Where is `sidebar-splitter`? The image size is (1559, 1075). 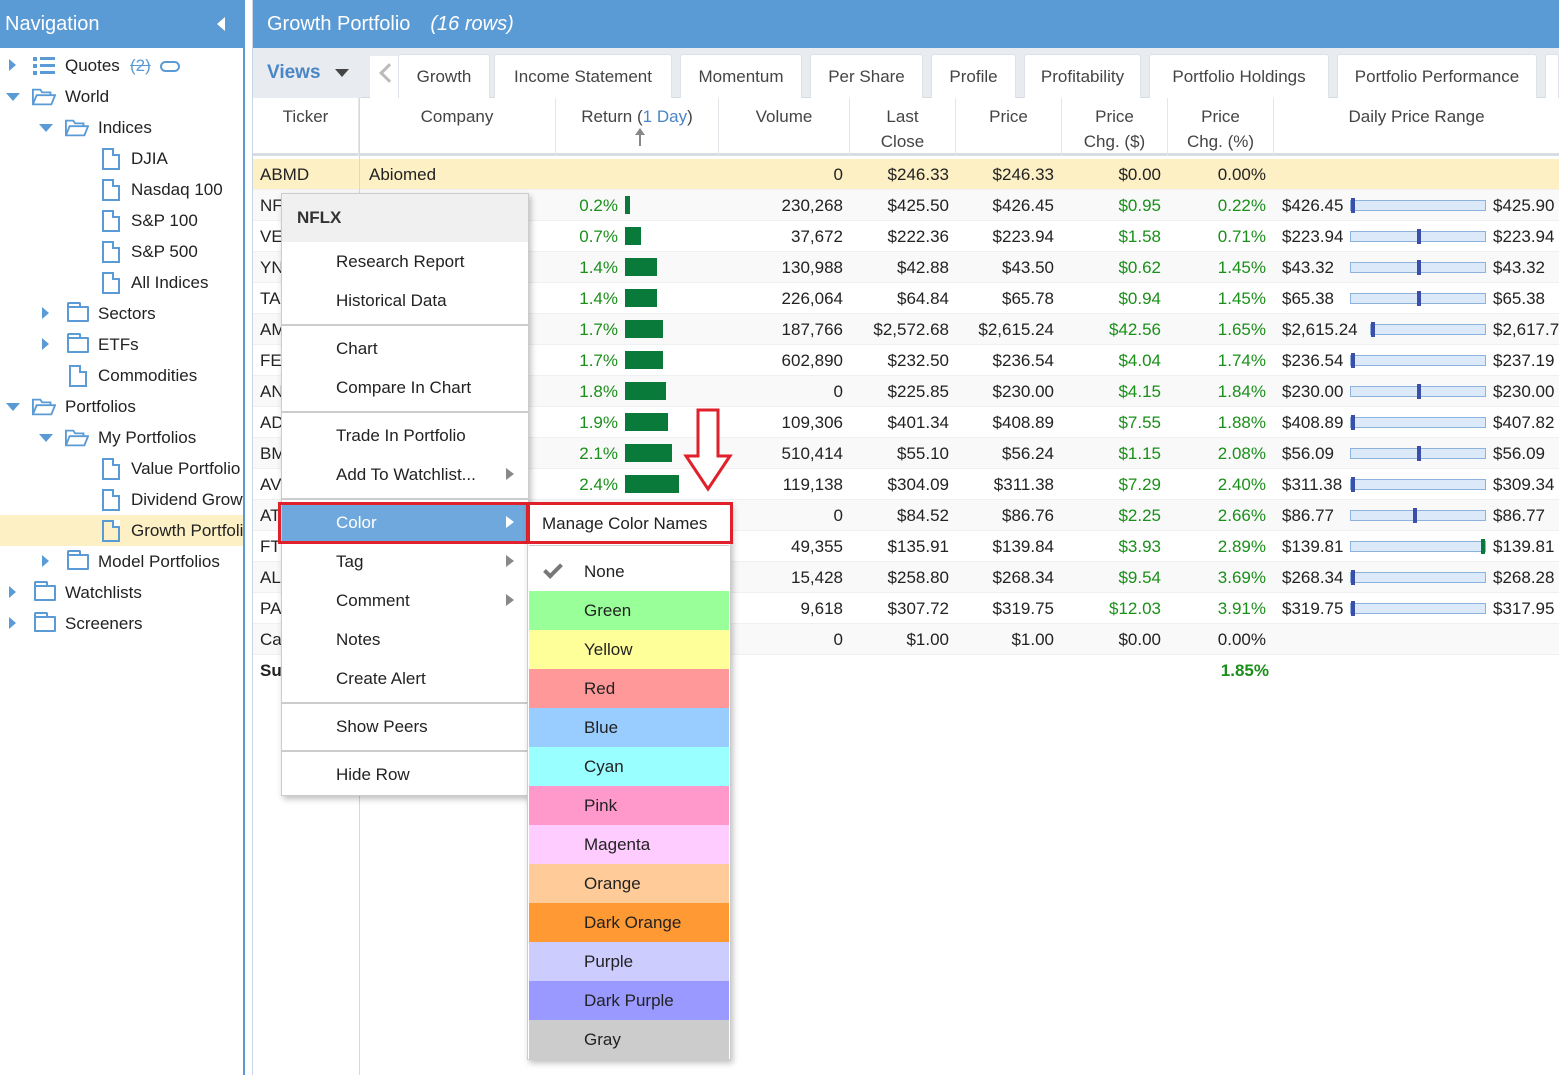
sidebar-splitter is located at coordinates (248, 537).